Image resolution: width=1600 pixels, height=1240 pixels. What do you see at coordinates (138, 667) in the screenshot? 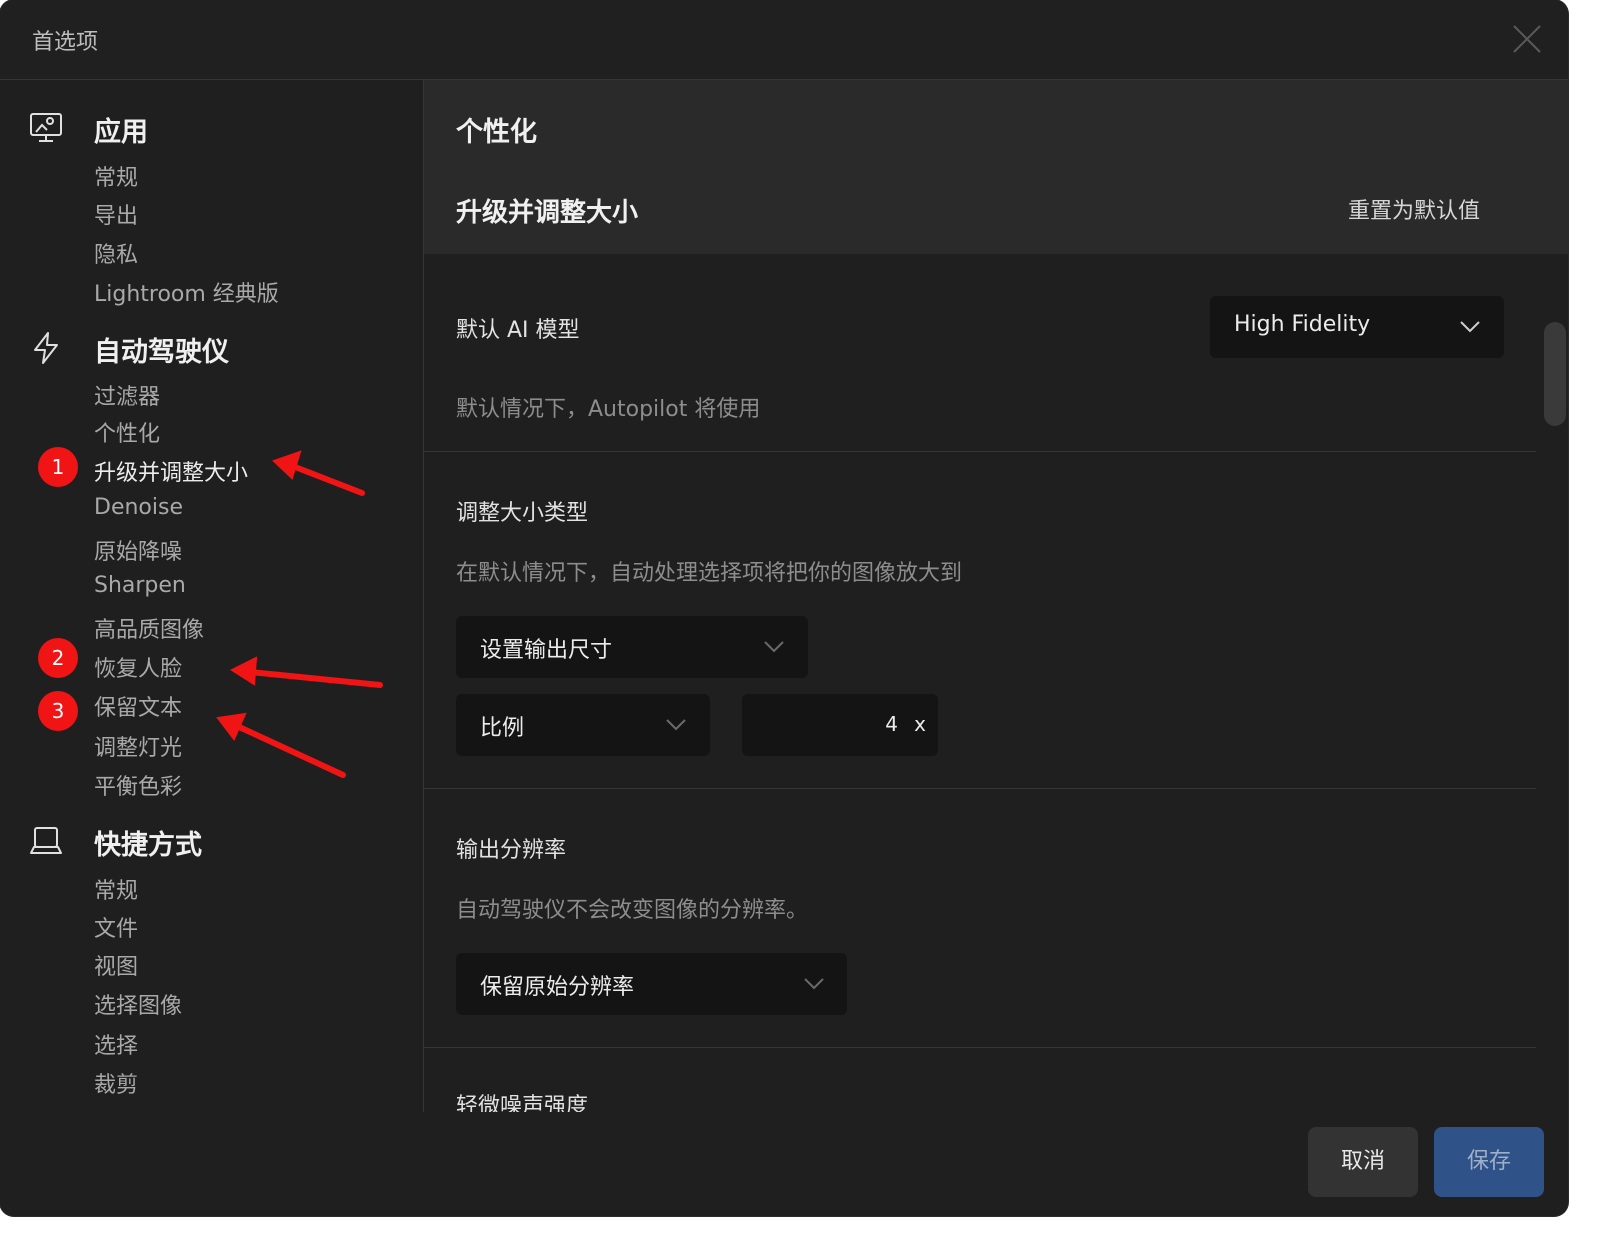
I see `sidebar-item-face-recovery: 恢复人脸` at bounding box center [138, 667].